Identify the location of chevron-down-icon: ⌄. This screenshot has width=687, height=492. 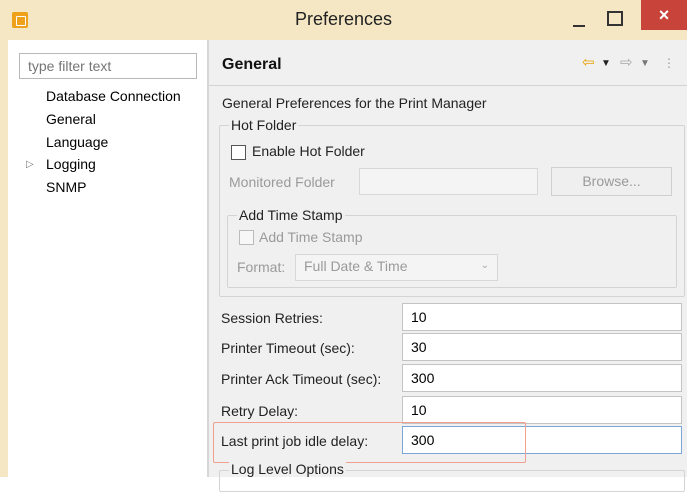
(484, 265).